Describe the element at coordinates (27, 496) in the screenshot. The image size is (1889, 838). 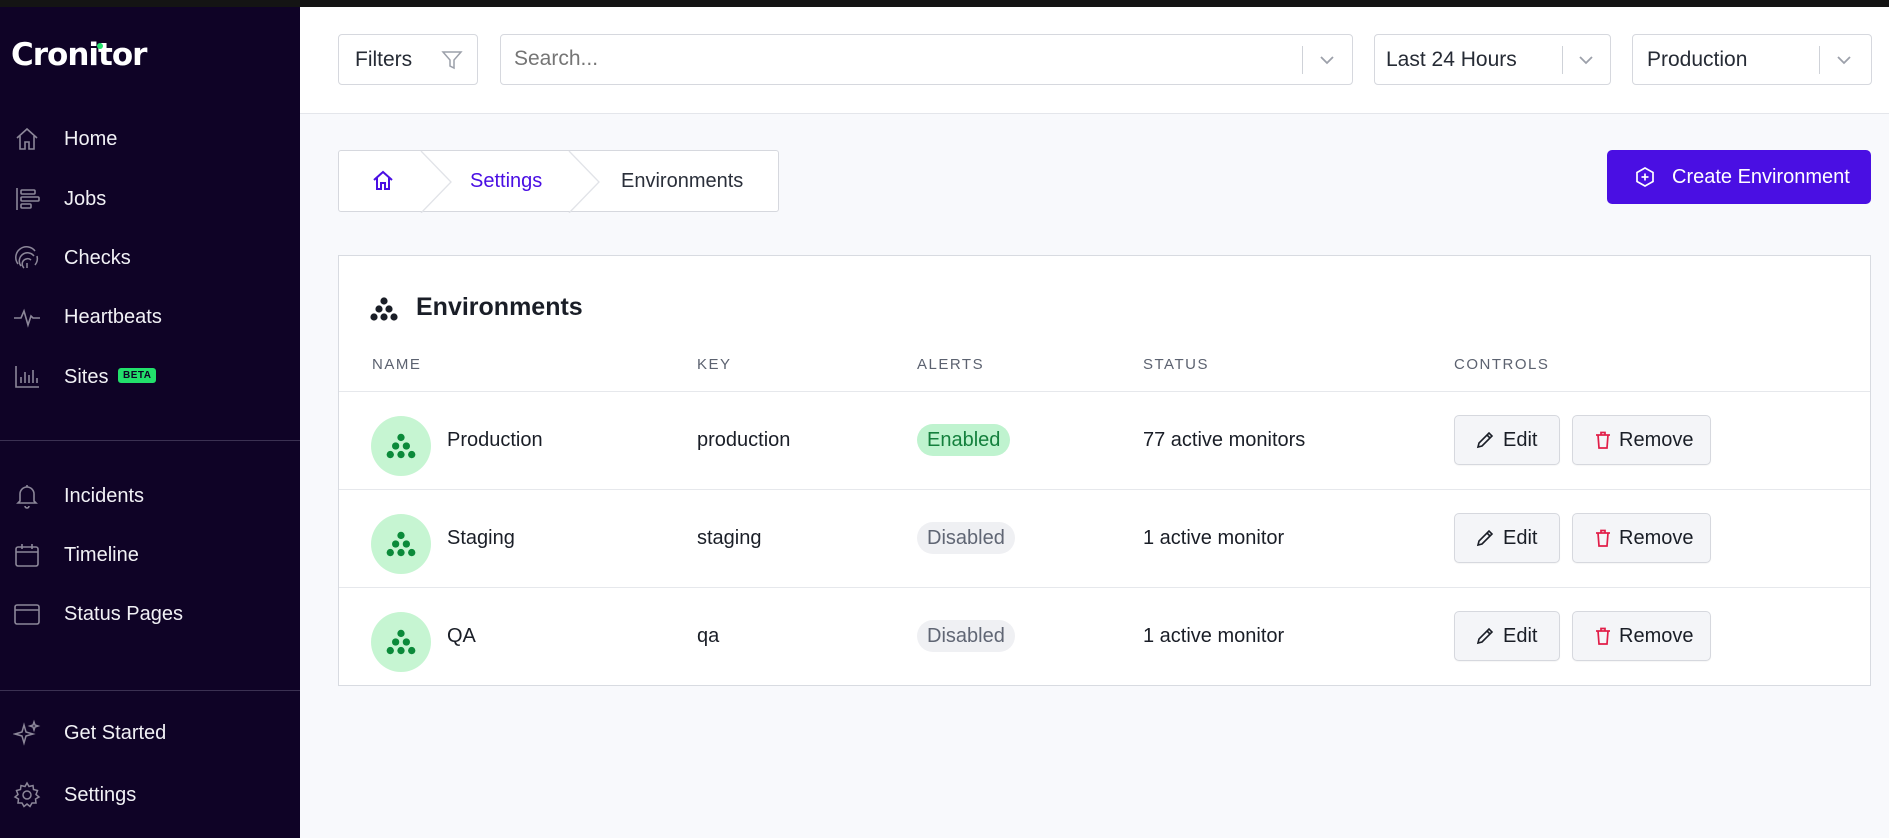
I see `bell-icon` at that location.